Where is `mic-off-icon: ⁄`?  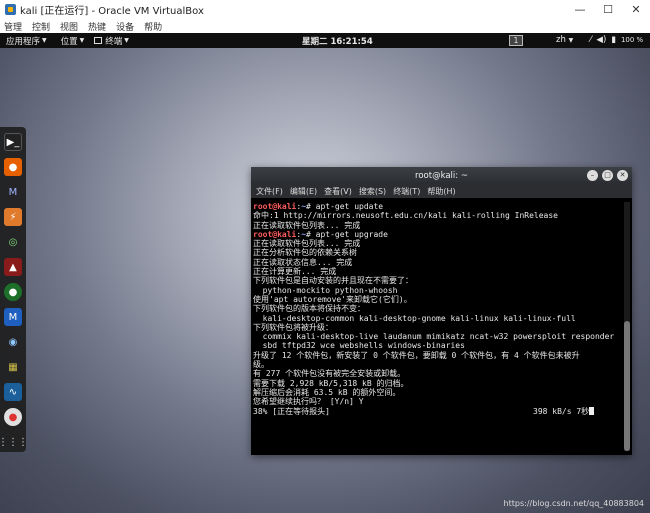 mic-off-icon: ⁄ is located at coordinates (591, 40).